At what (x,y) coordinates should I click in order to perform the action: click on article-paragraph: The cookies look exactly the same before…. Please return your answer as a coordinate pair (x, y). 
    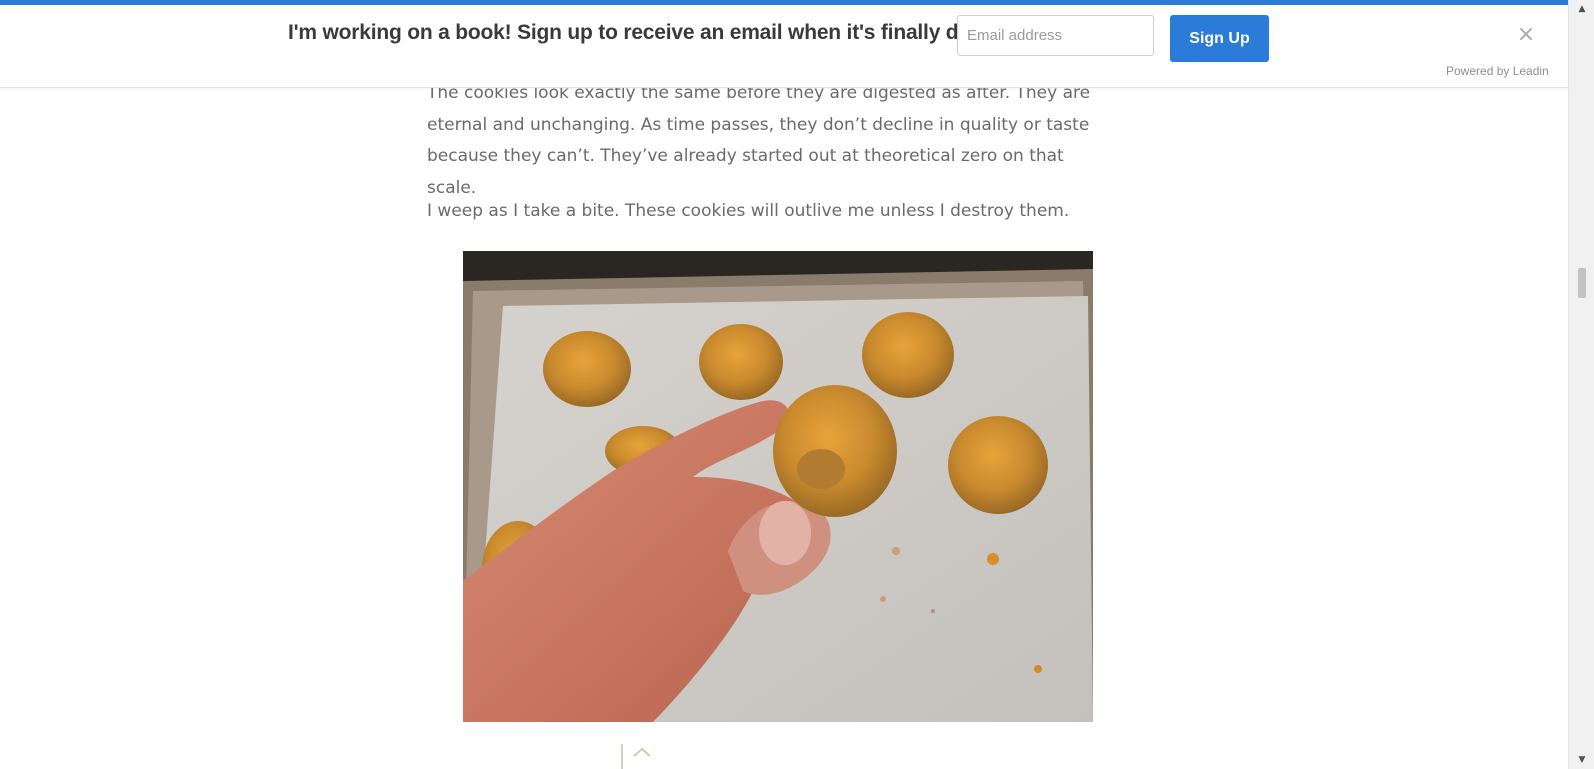
    Looking at the image, I should click on (759, 140).